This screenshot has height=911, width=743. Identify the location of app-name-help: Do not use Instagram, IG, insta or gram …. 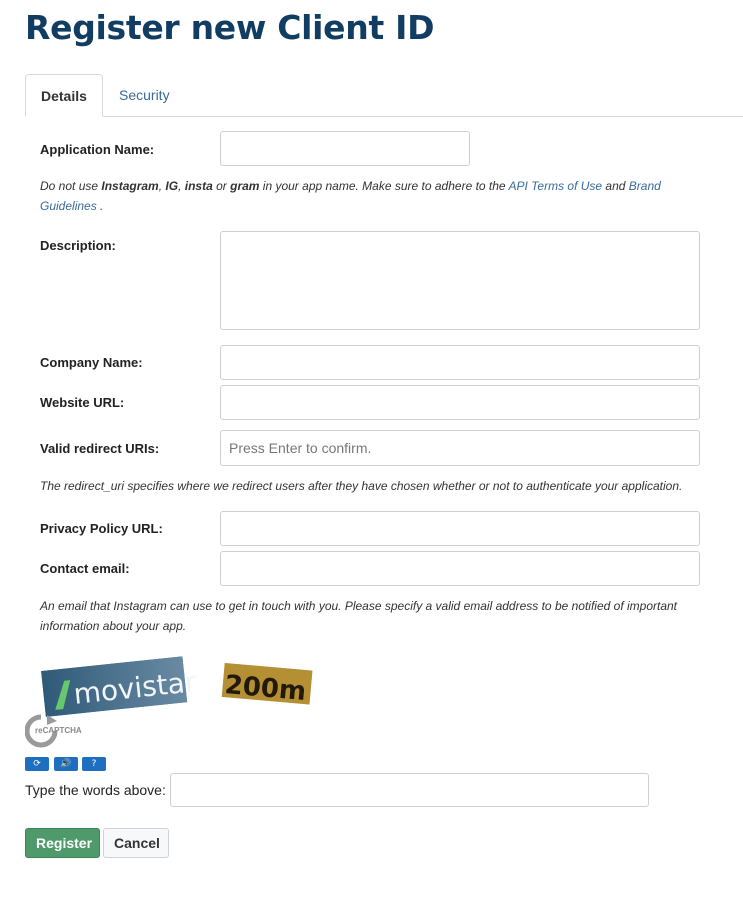
(350, 196).